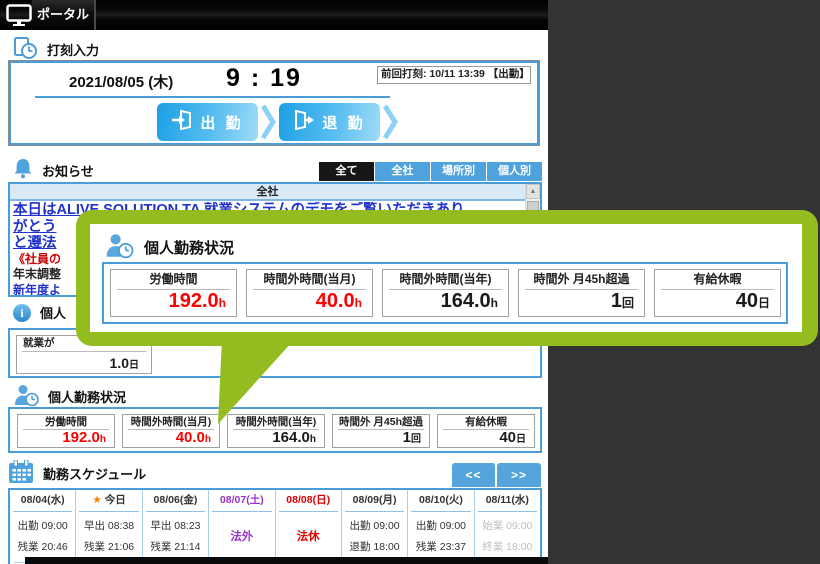 This screenshot has height=564, width=820. I want to click on current-time: 9 : 19, so click(264, 78).